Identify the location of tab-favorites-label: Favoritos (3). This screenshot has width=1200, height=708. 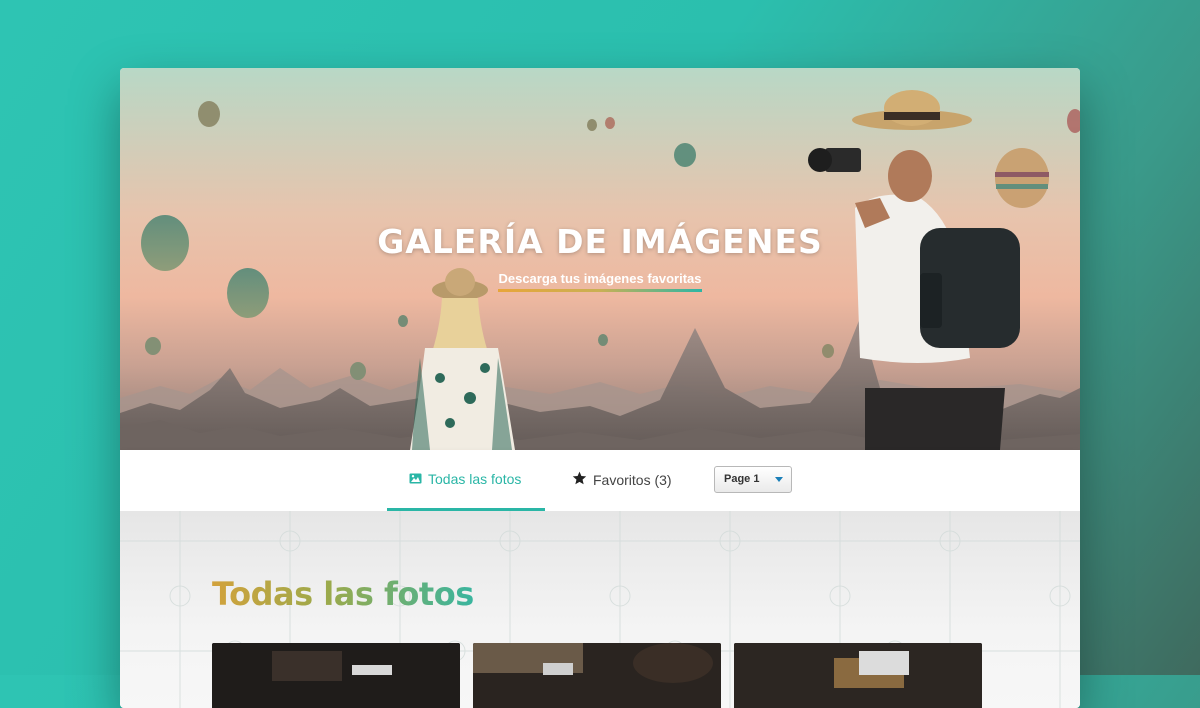
(632, 480).